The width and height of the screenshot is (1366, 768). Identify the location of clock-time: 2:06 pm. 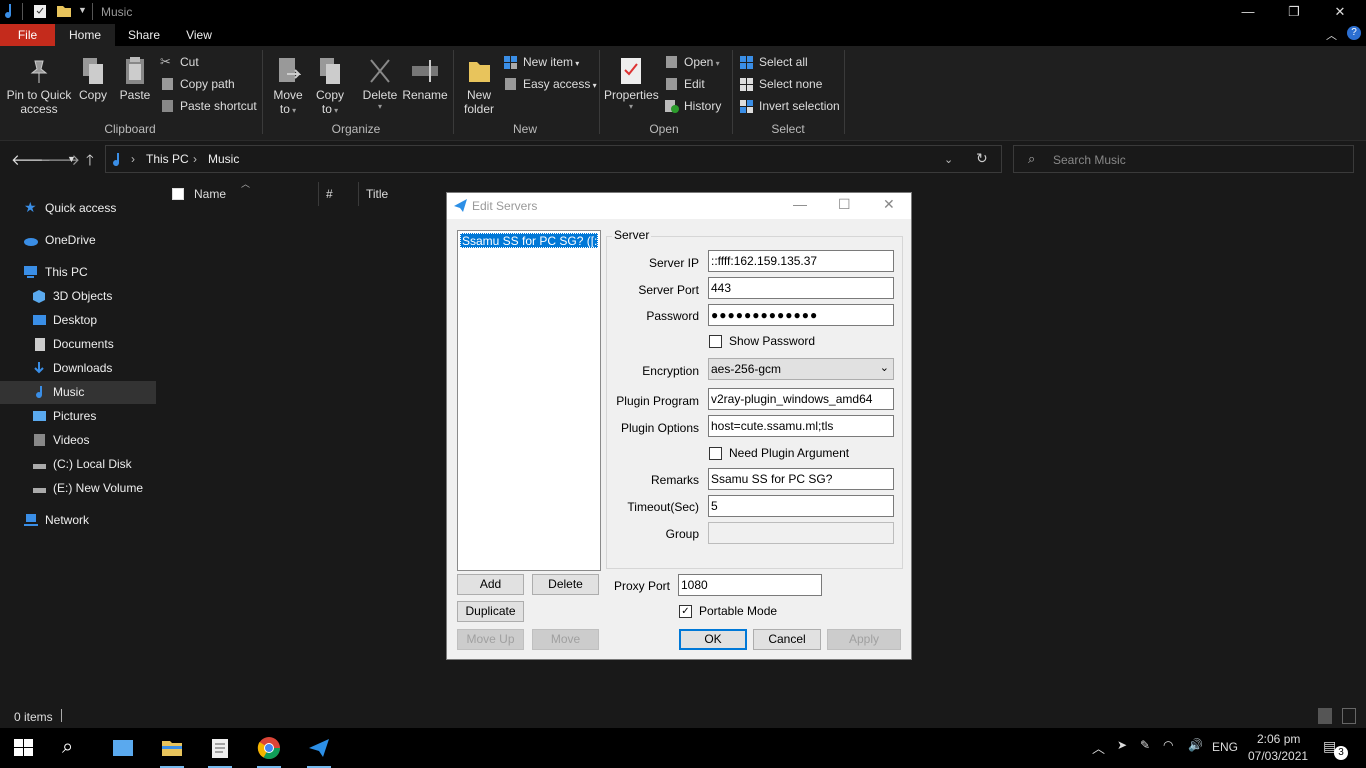
(1278, 739).